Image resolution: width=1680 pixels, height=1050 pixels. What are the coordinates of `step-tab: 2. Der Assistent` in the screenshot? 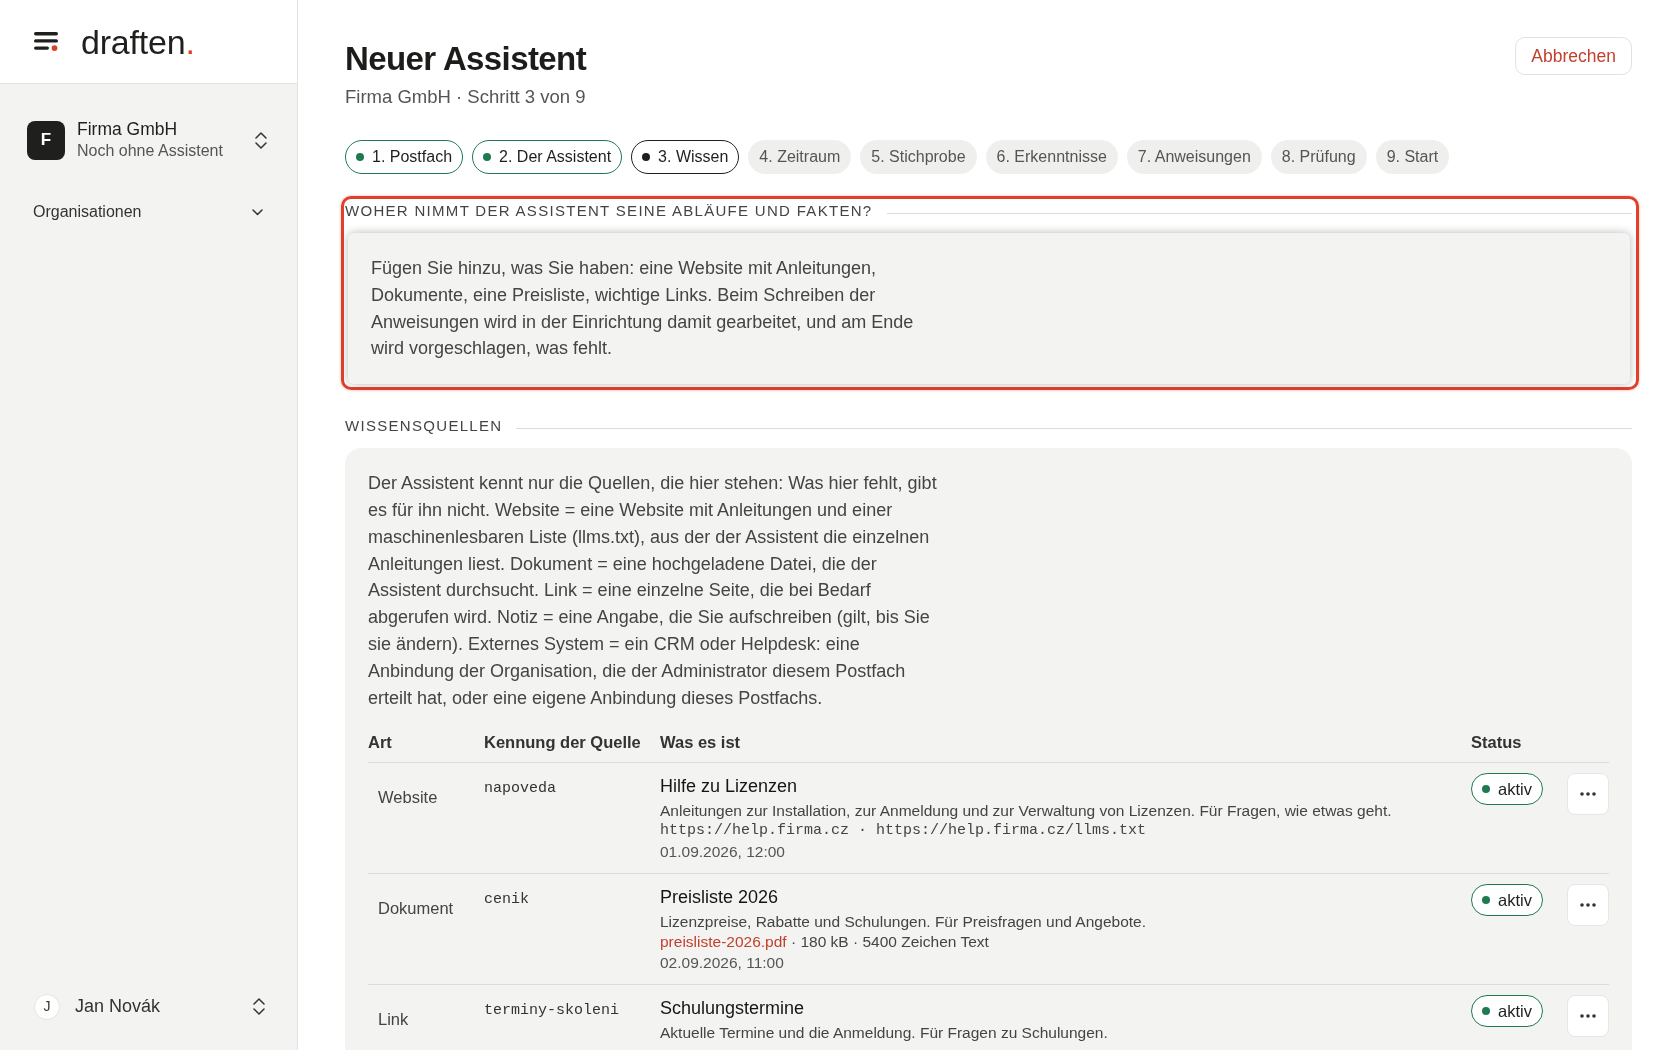 It's located at (547, 157).